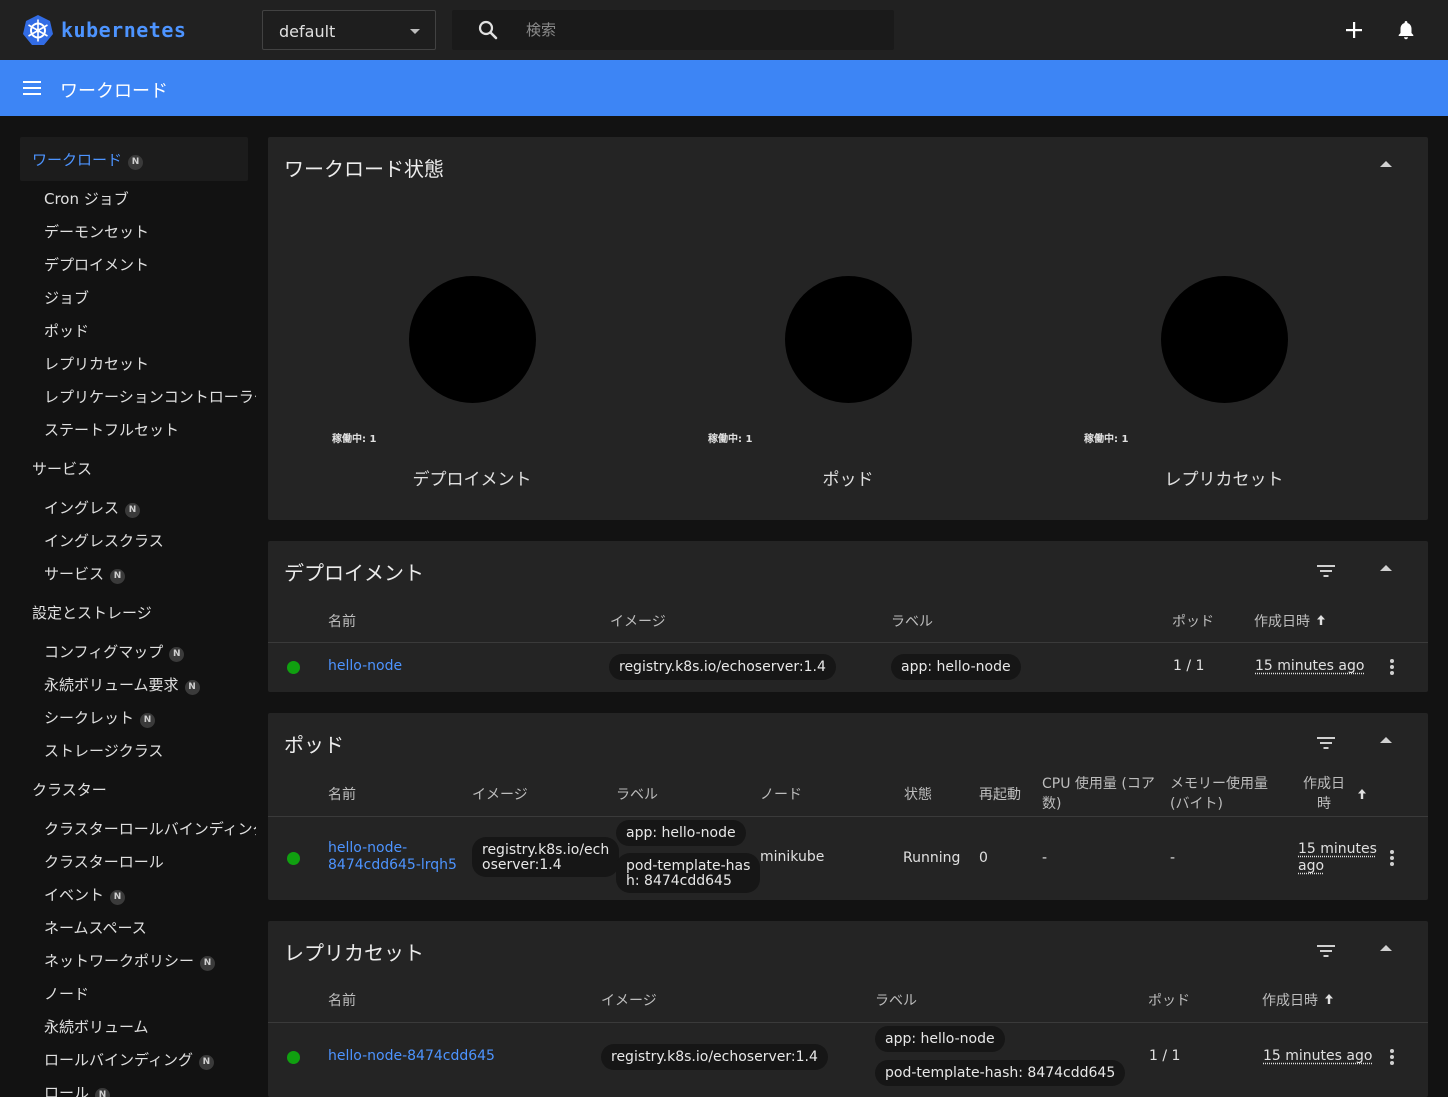 Image resolution: width=1448 pixels, height=1097 pixels. I want to click on hamburger-menu-icon, so click(32, 88).